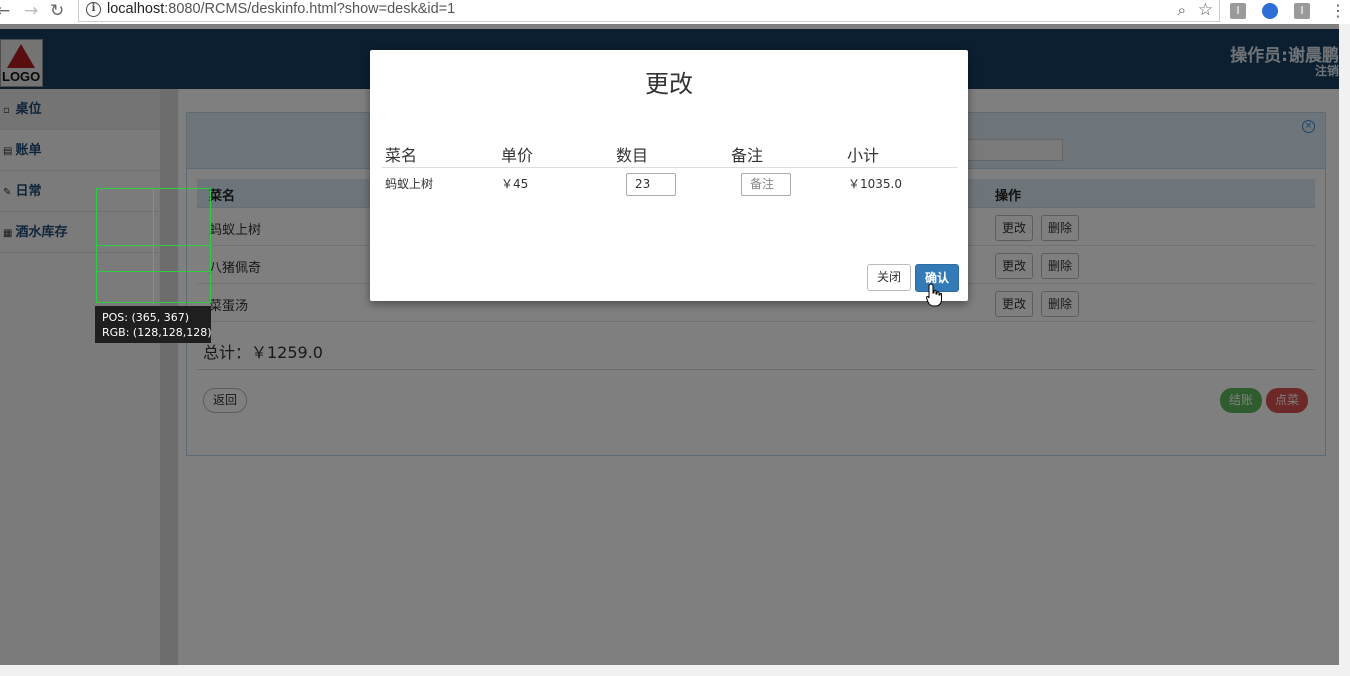 This screenshot has width=1350, height=676. I want to click on color-picker-tooltip: POS: (365, 367) RGB: (128,128,128), so click(153, 324).